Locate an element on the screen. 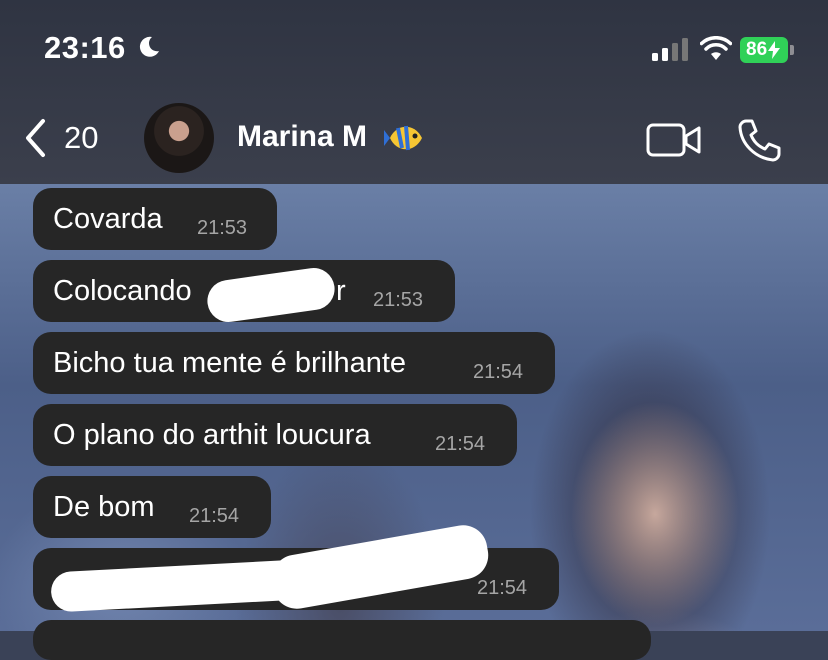  status-time: 23:16 is located at coordinates (85, 47).